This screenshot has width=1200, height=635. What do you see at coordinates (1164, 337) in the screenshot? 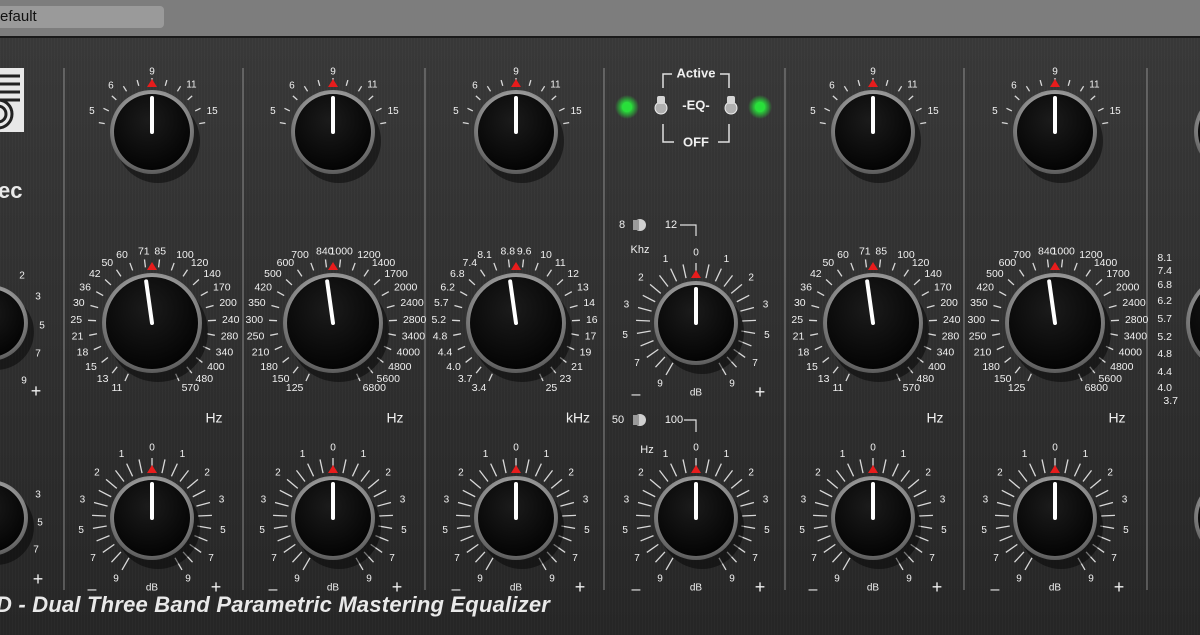
I see `frequency-scale-label: 5.2` at bounding box center [1164, 337].